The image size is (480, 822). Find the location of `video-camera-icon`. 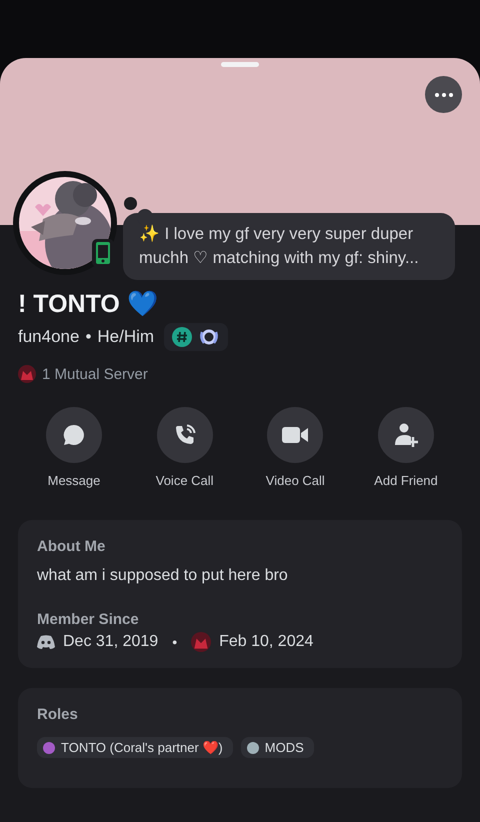

video-camera-icon is located at coordinates (295, 435).